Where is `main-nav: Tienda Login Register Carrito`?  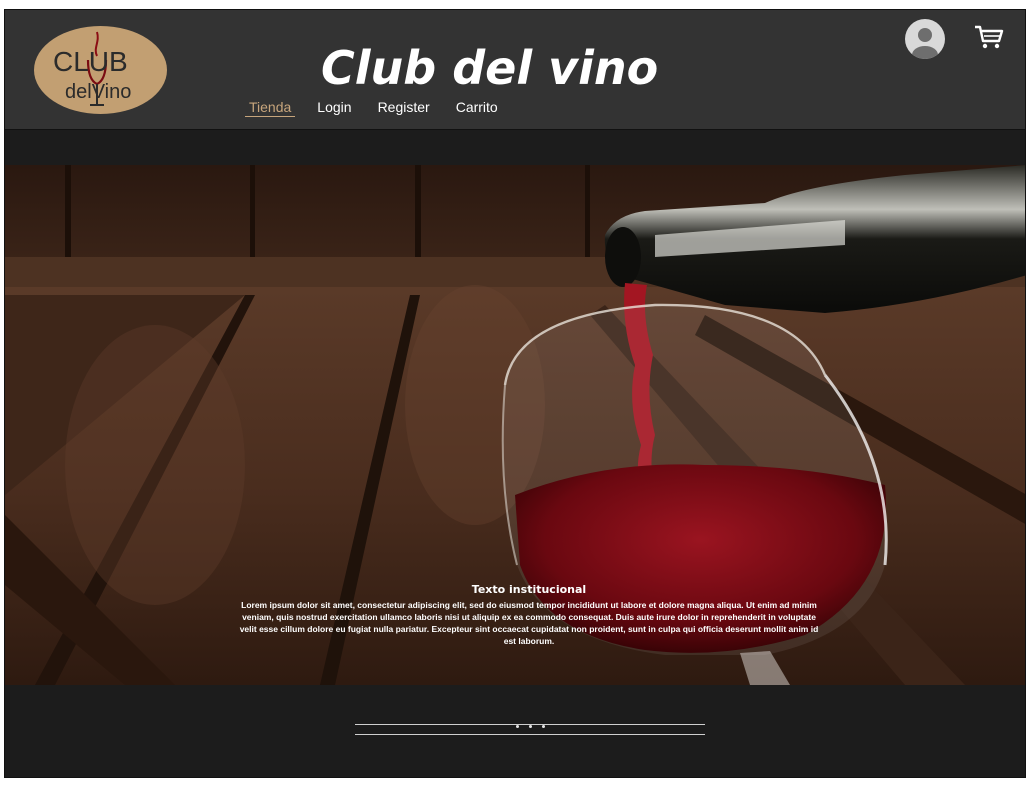 main-nav: Tienda Login Register Carrito is located at coordinates (382, 108).